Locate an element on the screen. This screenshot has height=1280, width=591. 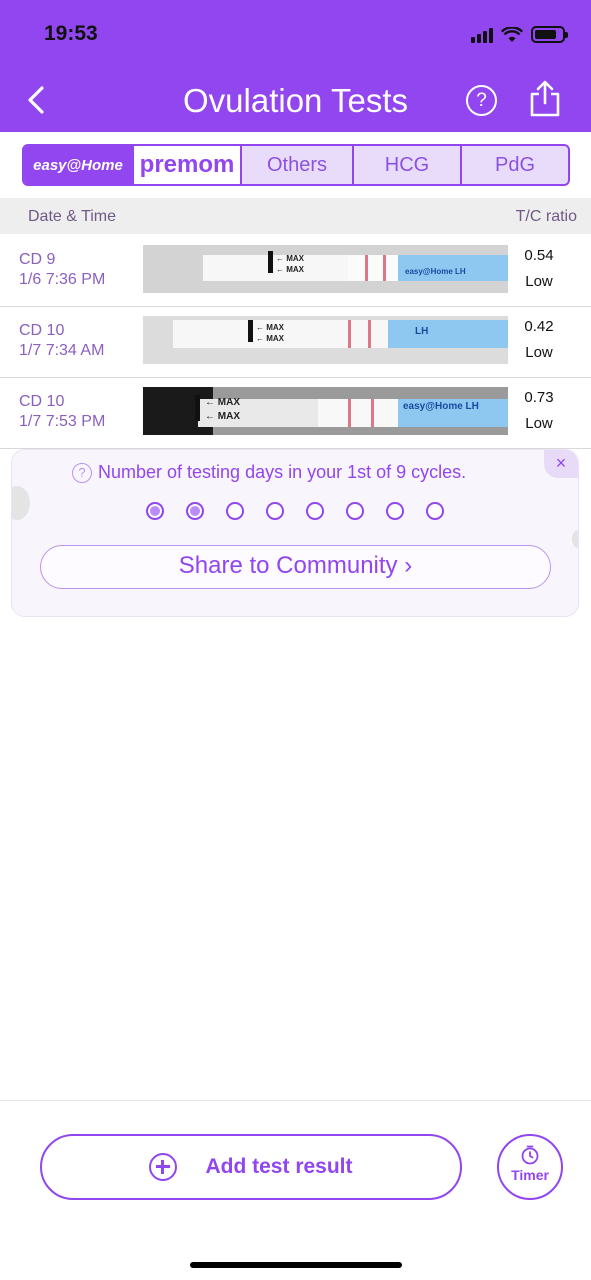
stopwatch-icon is located at coordinates (530, 1155).